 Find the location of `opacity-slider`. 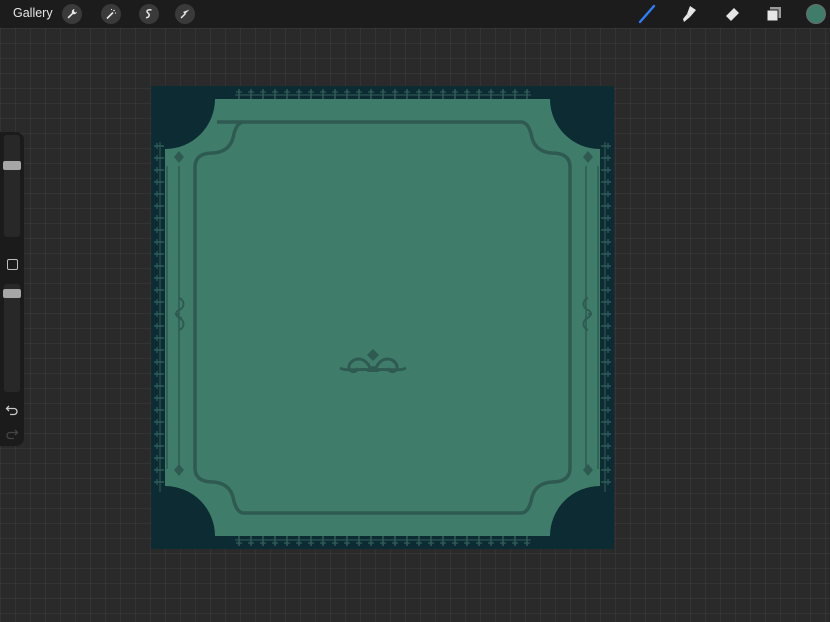

opacity-slider is located at coordinates (12, 338).